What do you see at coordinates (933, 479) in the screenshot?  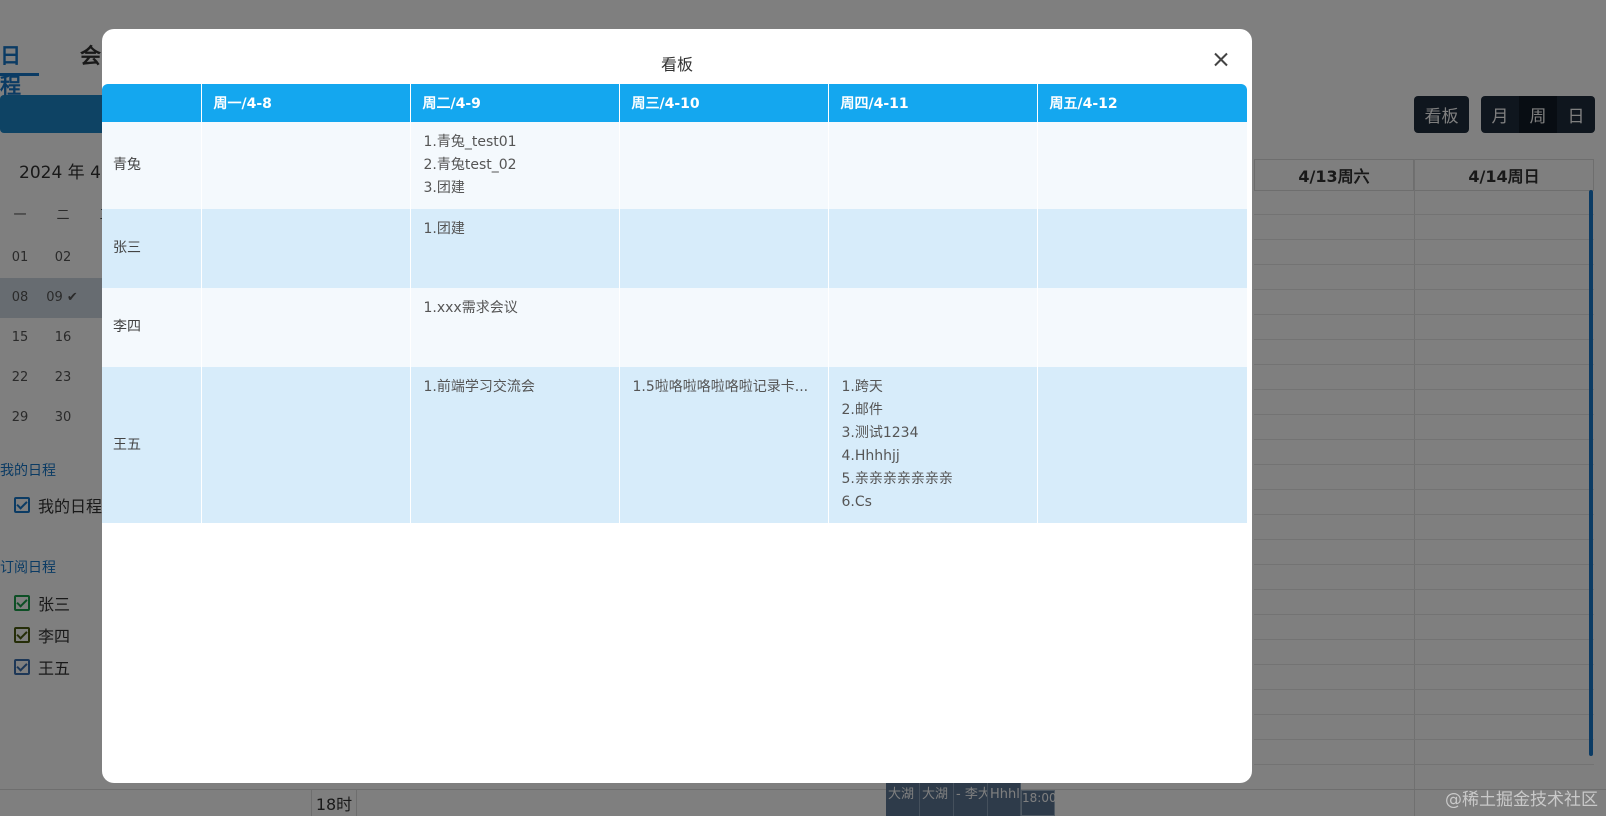 I see `schedule-item: 5.亲亲亲亲亲亲亲` at bounding box center [933, 479].